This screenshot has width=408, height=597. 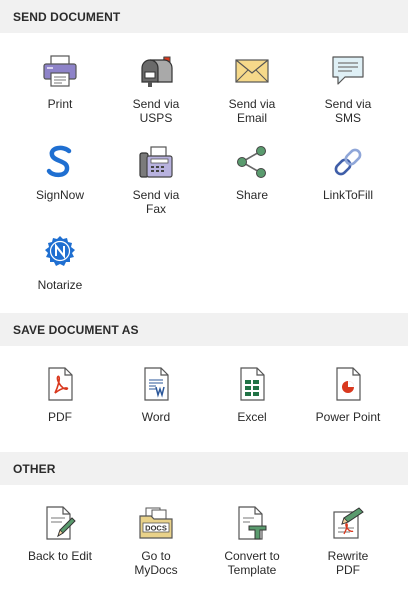 I want to click on docs-folder-icon-text: DOCS, so click(x=156, y=528).